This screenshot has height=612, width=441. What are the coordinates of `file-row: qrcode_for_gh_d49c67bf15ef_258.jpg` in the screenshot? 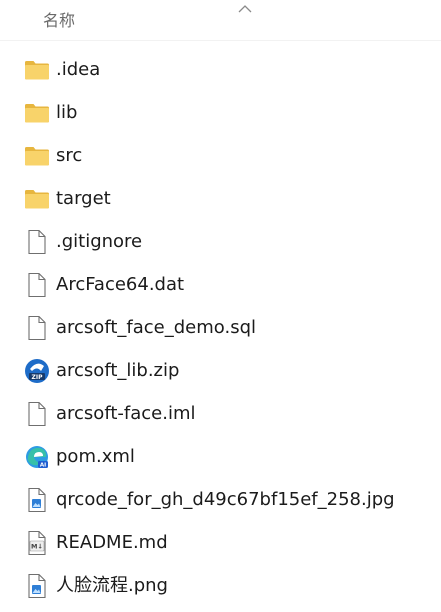 It's located at (220, 499).